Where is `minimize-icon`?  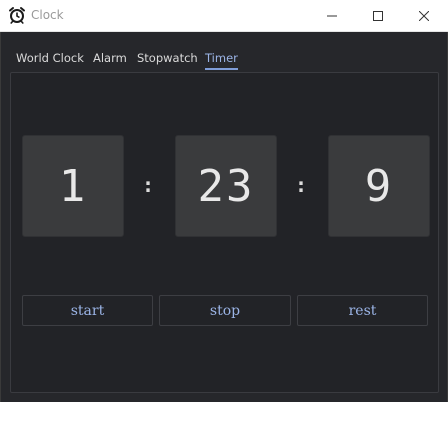
minimize-icon is located at coordinates (332, 16).